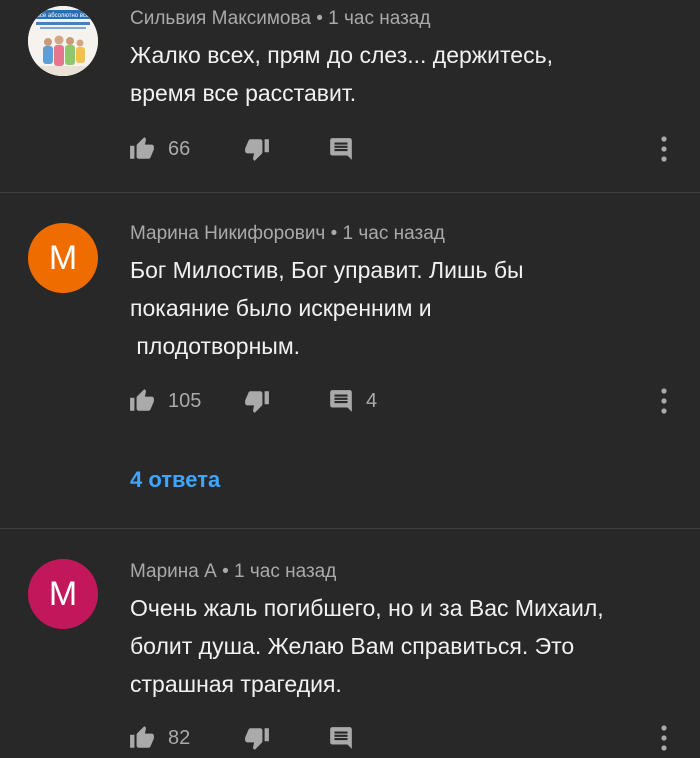  What do you see at coordinates (372, 400) in the screenshot?
I see `reply-count: 4` at bounding box center [372, 400].